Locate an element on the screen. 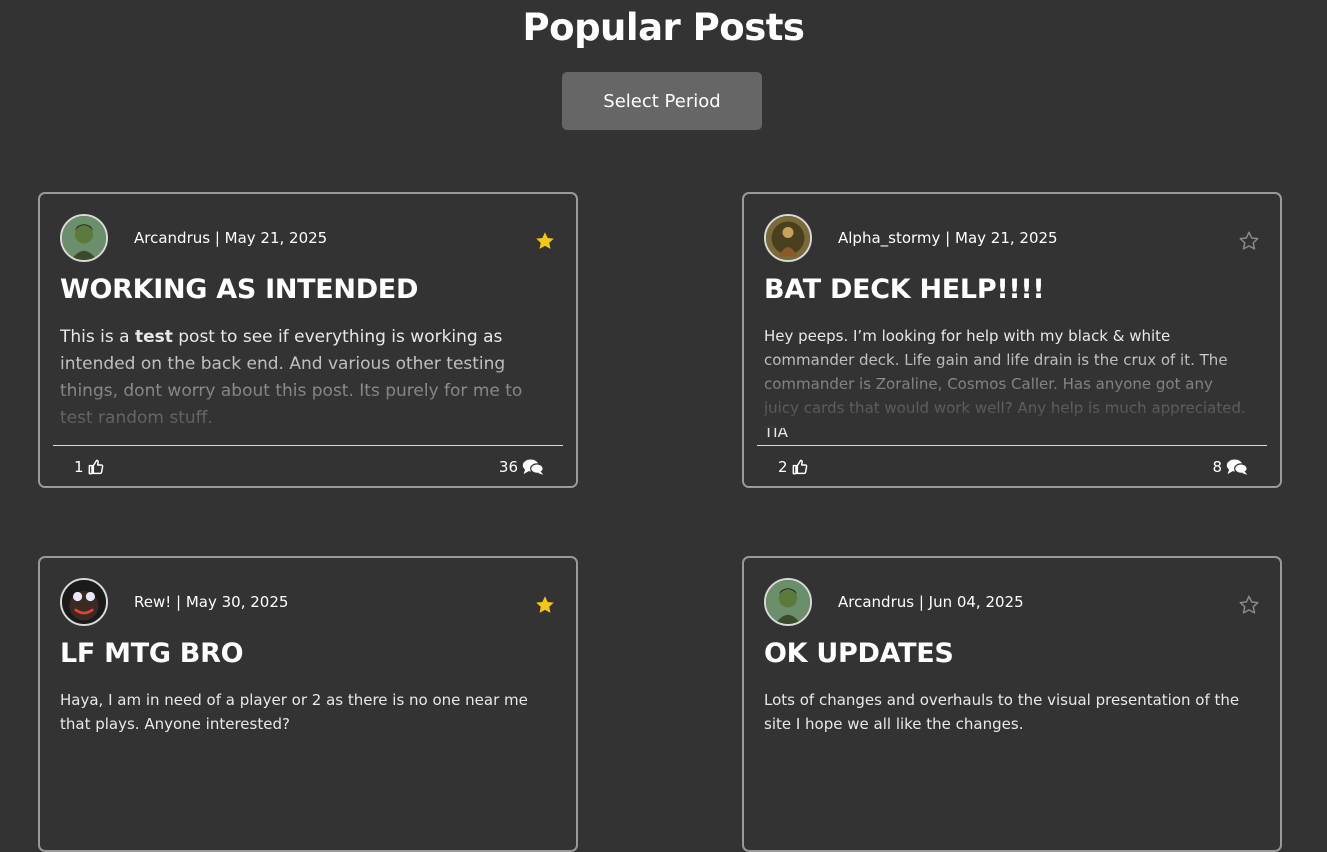 The width and height of the screenshot is (1327, 852). comment-count: 36 is located at coordinates (508, 467).